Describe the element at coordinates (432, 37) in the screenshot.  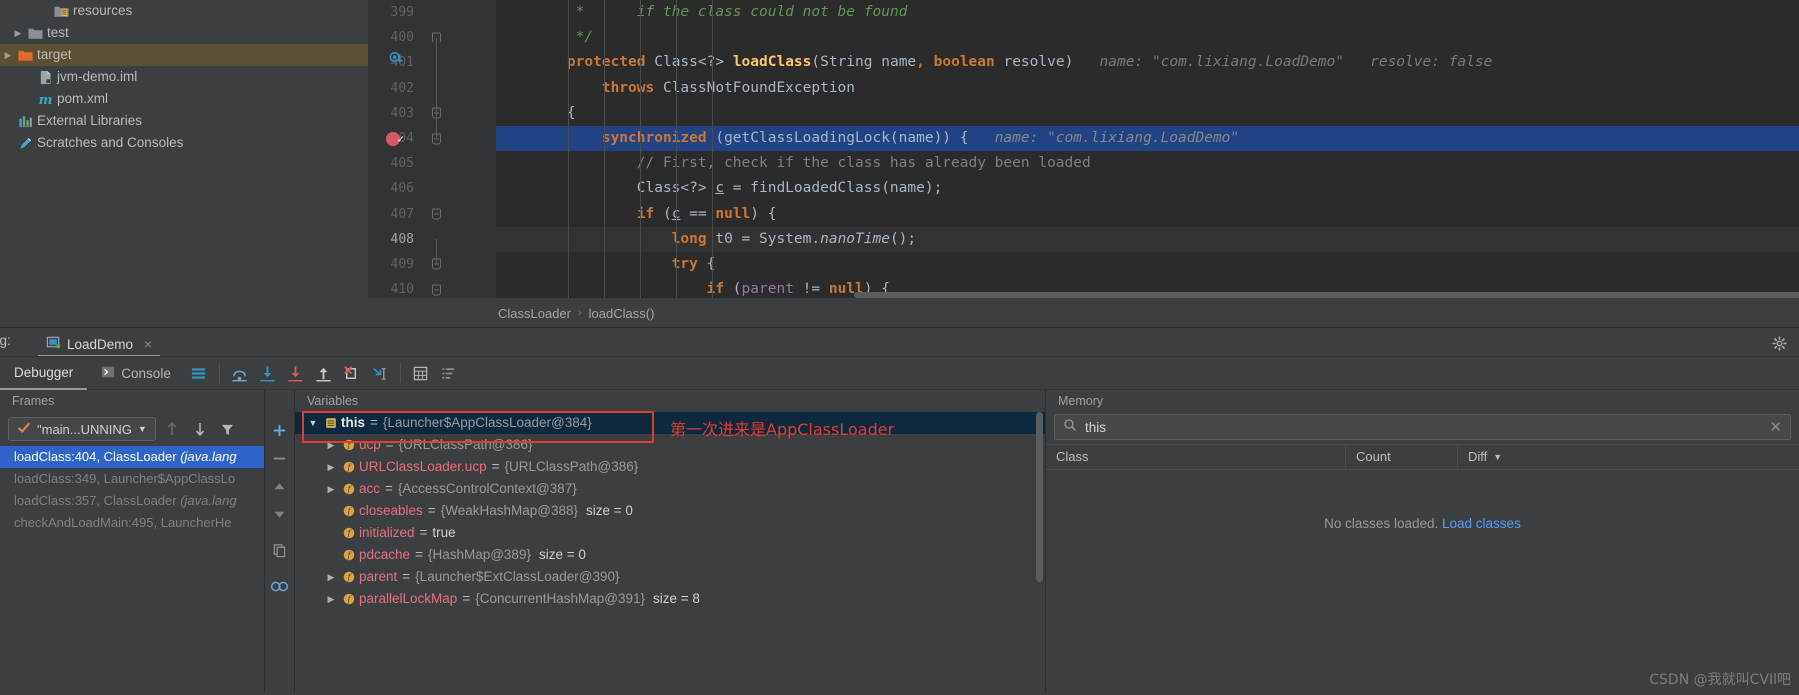
I see `gutter-line-400: 400` at that location.